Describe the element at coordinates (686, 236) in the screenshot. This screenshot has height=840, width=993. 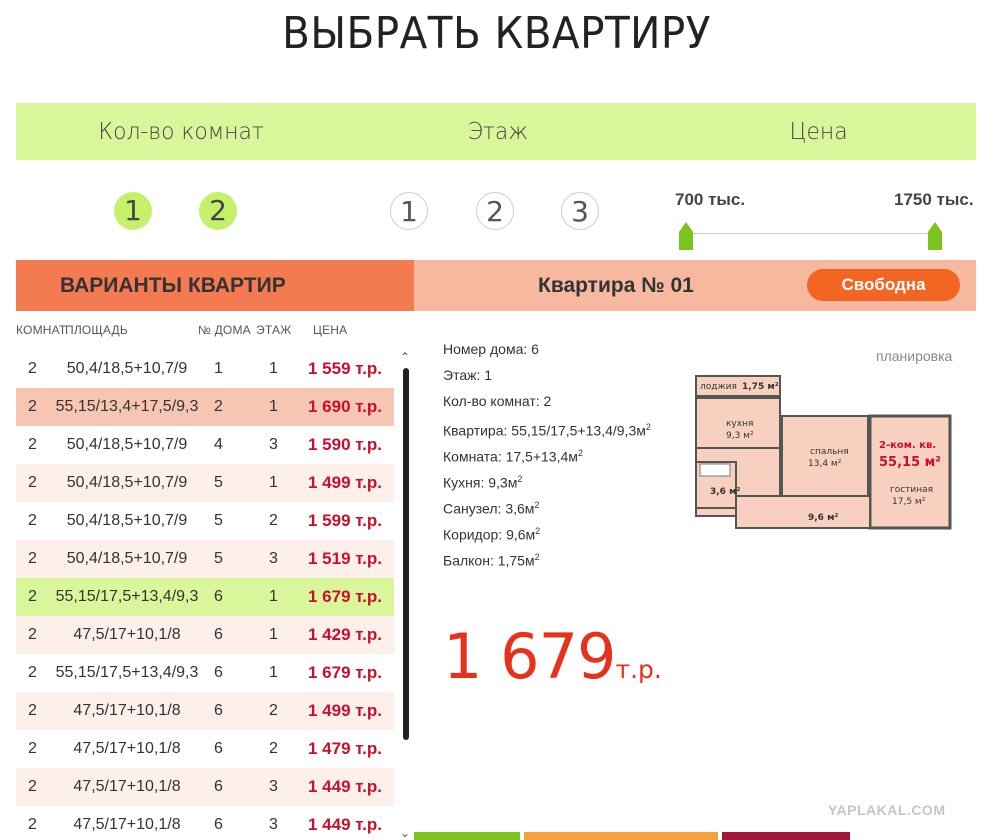
I see `price-slider-min-handle` at that location.